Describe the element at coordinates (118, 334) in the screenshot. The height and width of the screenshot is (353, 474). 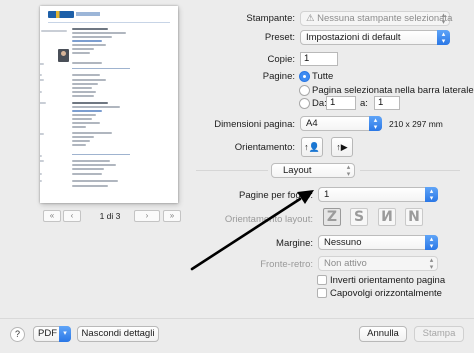
I see `hide-details-button: Nascondi dettagli` at that location.